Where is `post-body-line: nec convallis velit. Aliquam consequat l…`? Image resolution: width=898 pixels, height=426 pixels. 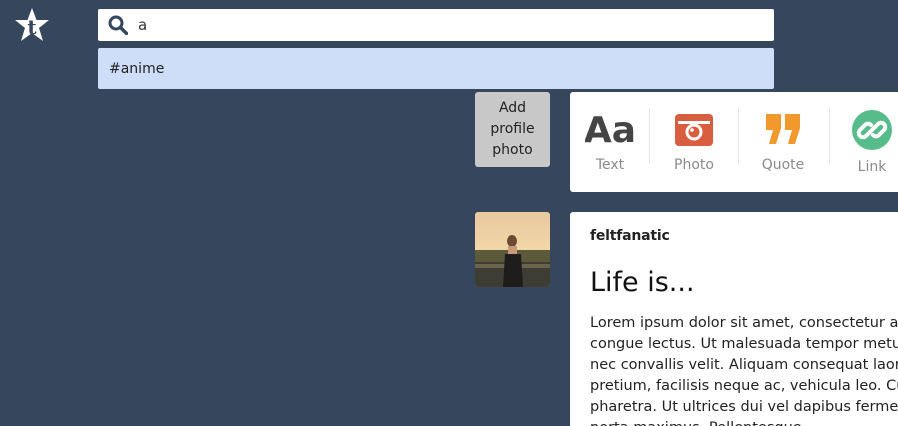
post-body-line: nec convallis velit. Aliquam consequat l… is located at coordinates (744, 365).